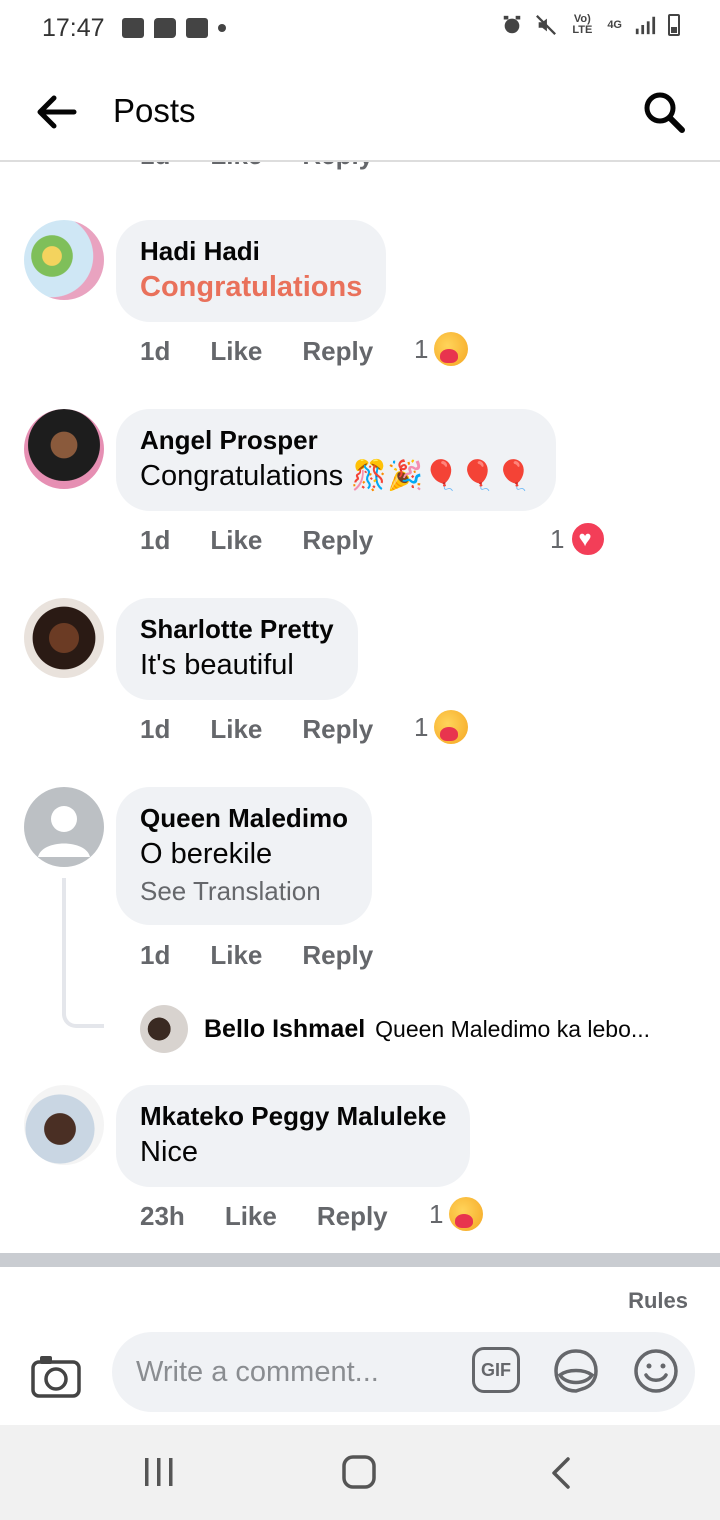  Describe the element at coordinates (162, 1216) in the screenshot. I see `comment-time: 23h` at that location.